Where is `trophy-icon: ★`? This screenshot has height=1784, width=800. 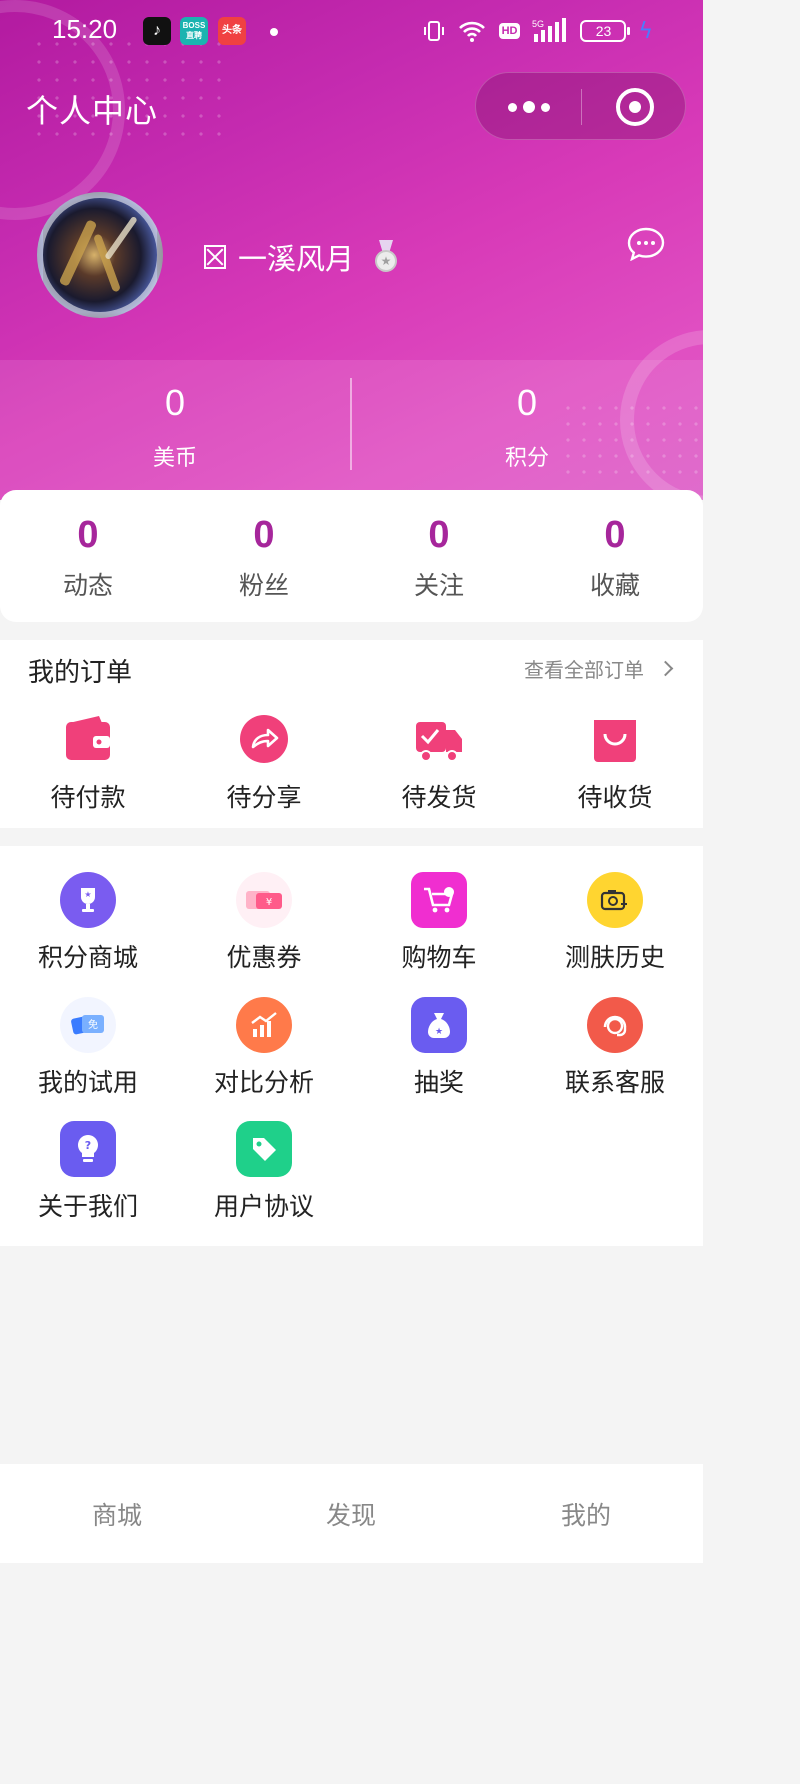 trophy-icon: ★ is located at coordinates (88, 900).